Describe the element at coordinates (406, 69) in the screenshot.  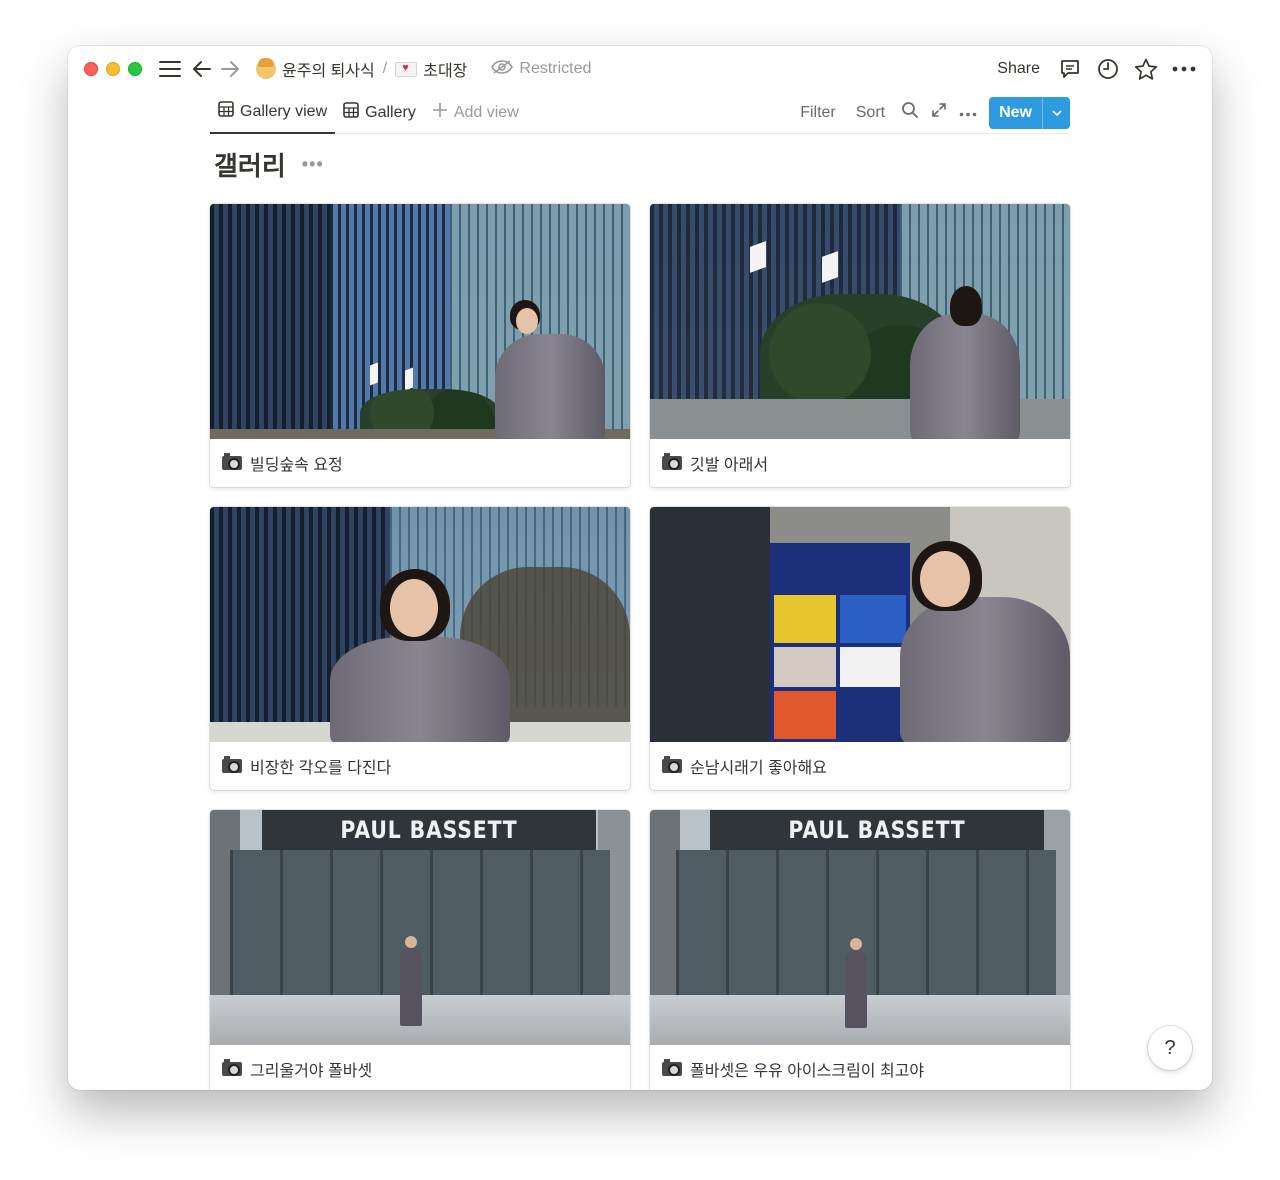
I see `love-letter-emoji-icon` at that location.